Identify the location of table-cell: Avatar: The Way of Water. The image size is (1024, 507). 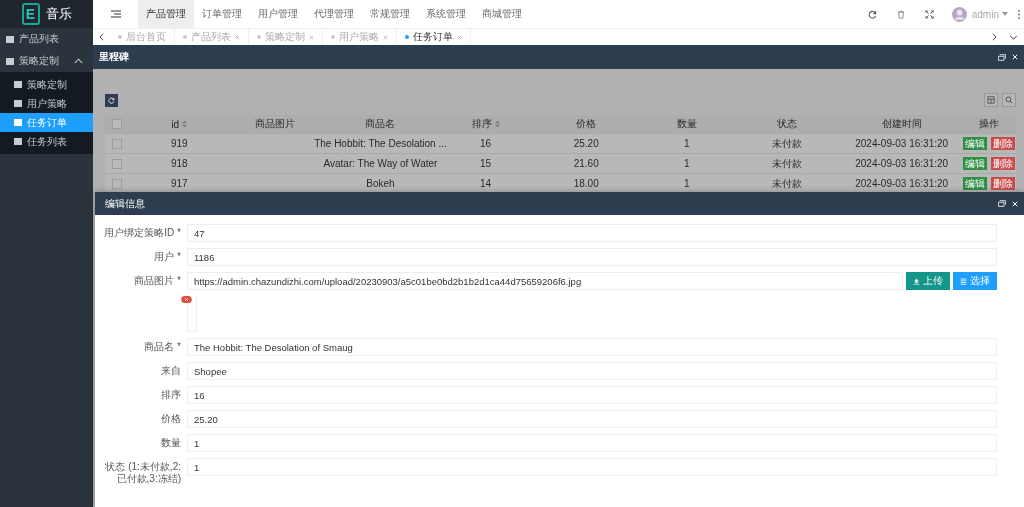
(380, 163).